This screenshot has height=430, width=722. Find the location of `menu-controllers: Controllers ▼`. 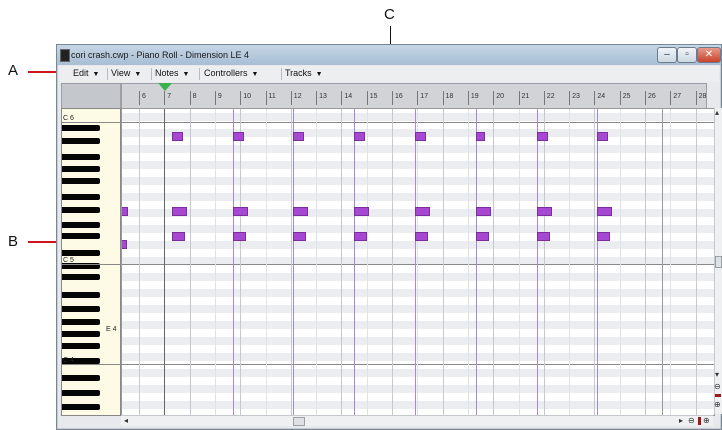

menu-controllers: Controllers ▼ is located at coordinates (231, 74).